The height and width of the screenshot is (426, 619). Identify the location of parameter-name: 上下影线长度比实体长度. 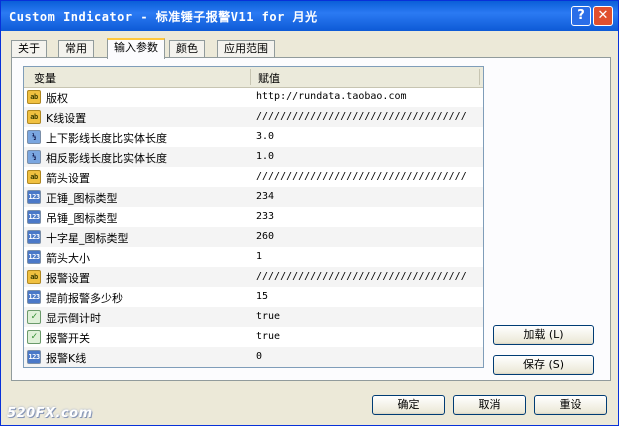
(106, 138).